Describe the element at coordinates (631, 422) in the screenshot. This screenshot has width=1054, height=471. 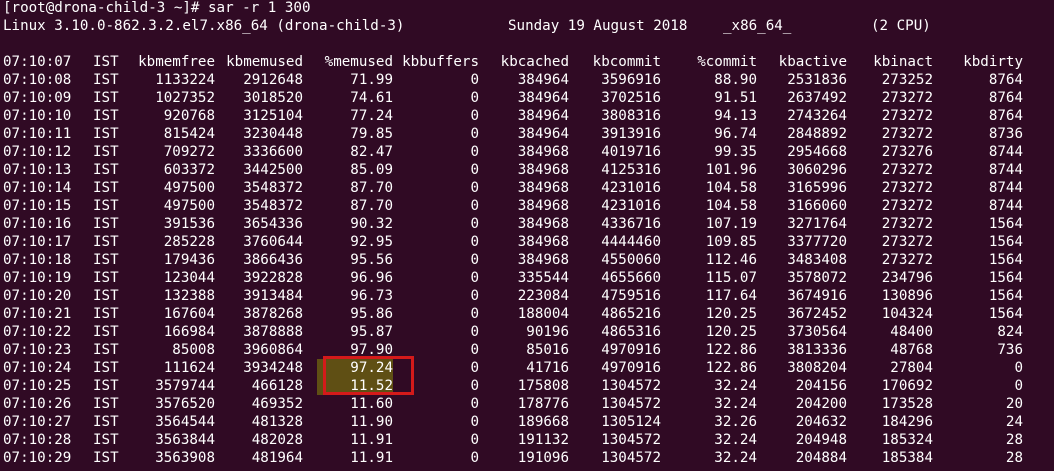
I see `cell-kbcommit: 1305124` at that location.